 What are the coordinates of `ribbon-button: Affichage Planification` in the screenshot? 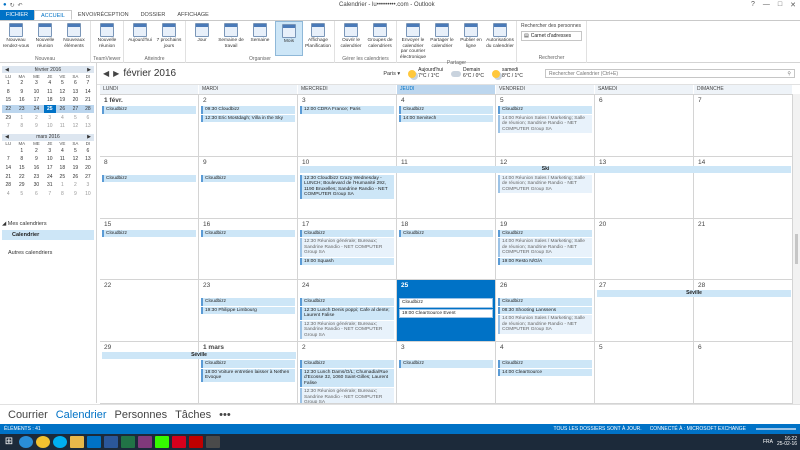 It's located at (318, 38).